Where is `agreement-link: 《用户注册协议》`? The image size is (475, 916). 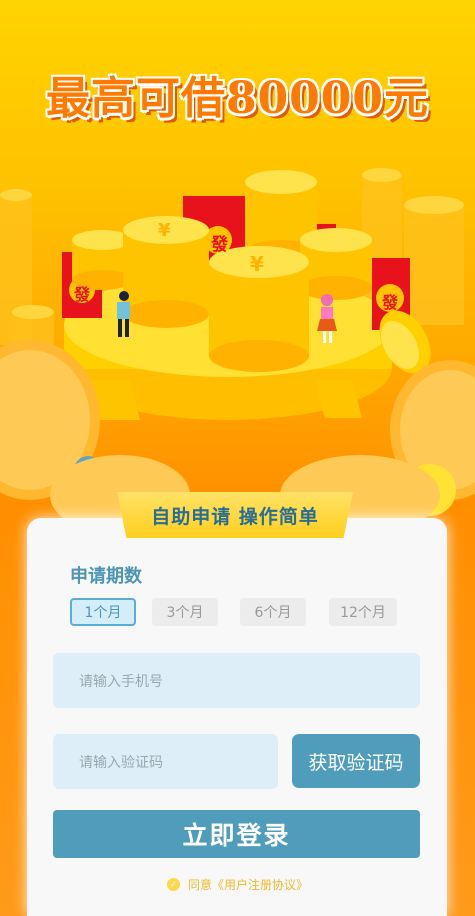
agreement-link: 《用户注册协议》 is located at coordinates (260, 884).